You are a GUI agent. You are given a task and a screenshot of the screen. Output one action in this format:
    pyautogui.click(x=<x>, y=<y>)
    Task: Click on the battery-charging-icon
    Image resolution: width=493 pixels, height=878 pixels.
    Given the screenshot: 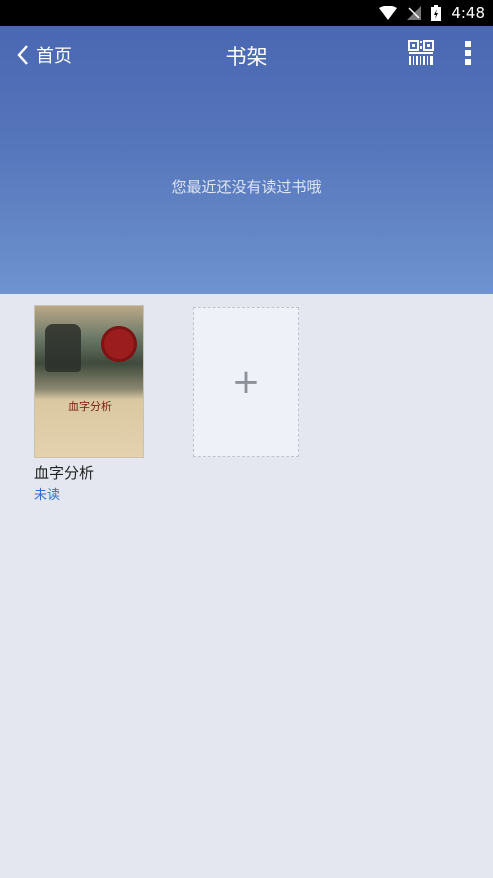 What is the action you would take?
    pyautogui.click(x=436, y=13)
    